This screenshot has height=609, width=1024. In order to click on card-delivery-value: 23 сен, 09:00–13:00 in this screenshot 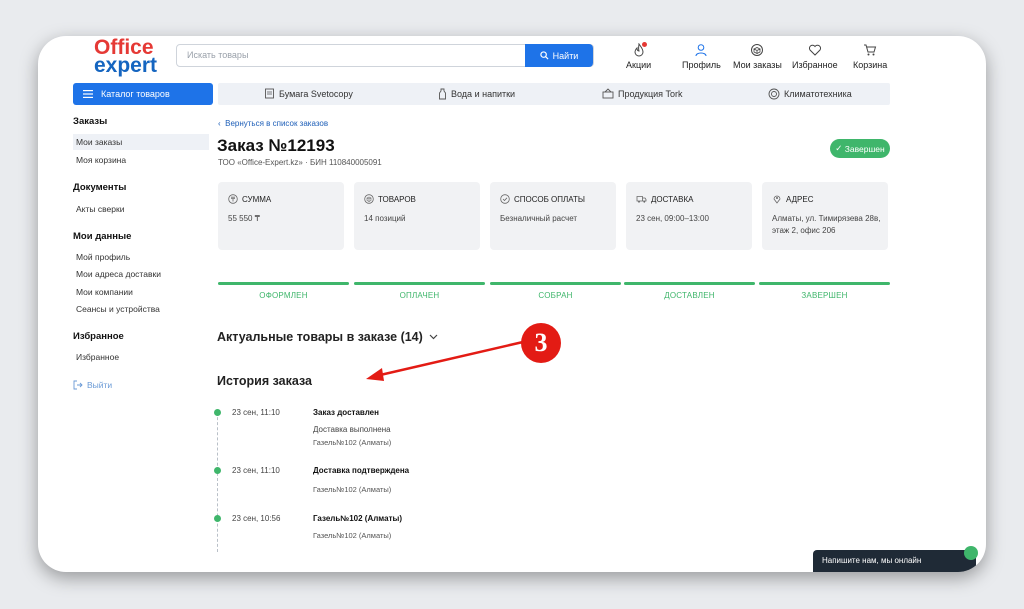, I will do `click(672, 218)`.